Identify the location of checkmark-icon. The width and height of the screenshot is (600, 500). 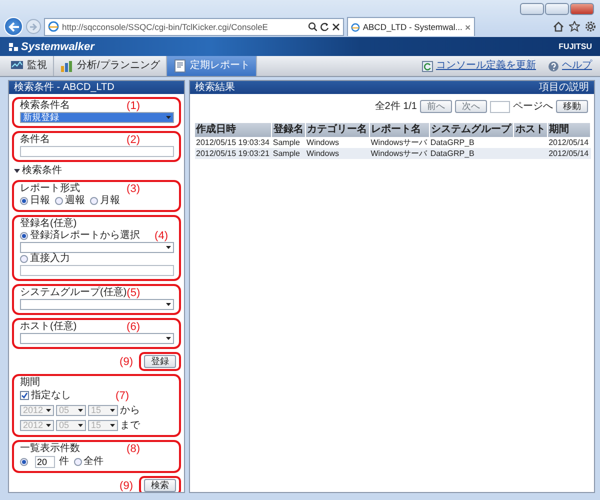
(24, 395).